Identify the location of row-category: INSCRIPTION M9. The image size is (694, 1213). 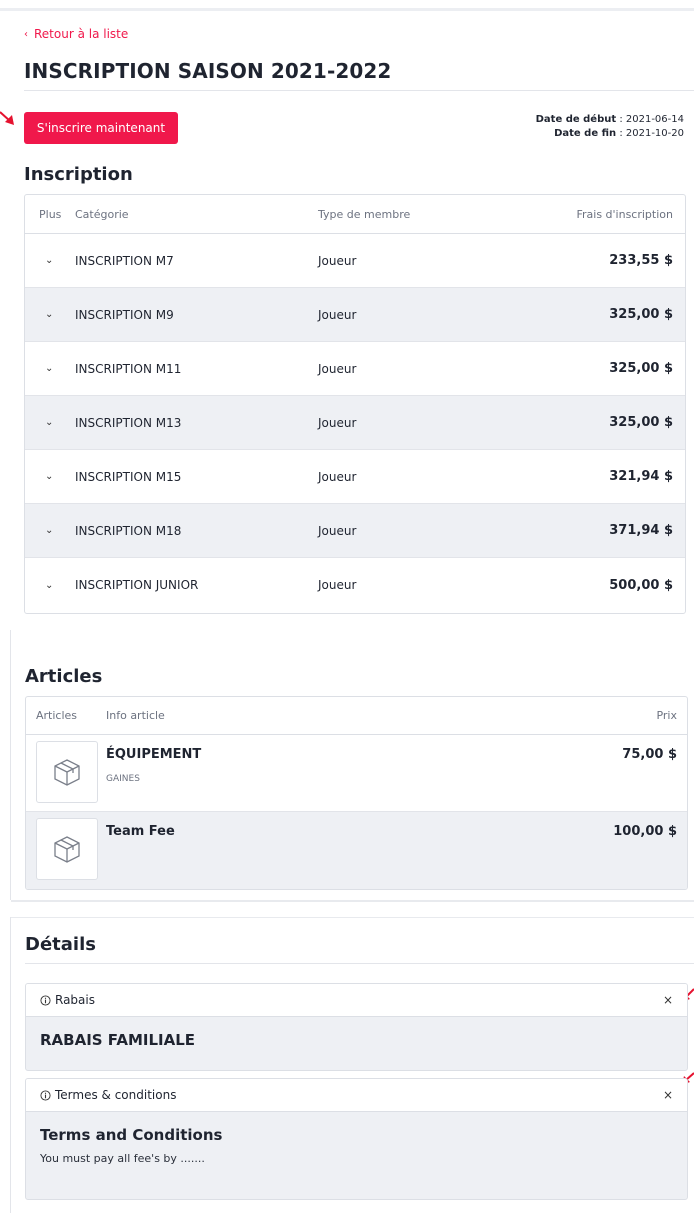
(124, 314).